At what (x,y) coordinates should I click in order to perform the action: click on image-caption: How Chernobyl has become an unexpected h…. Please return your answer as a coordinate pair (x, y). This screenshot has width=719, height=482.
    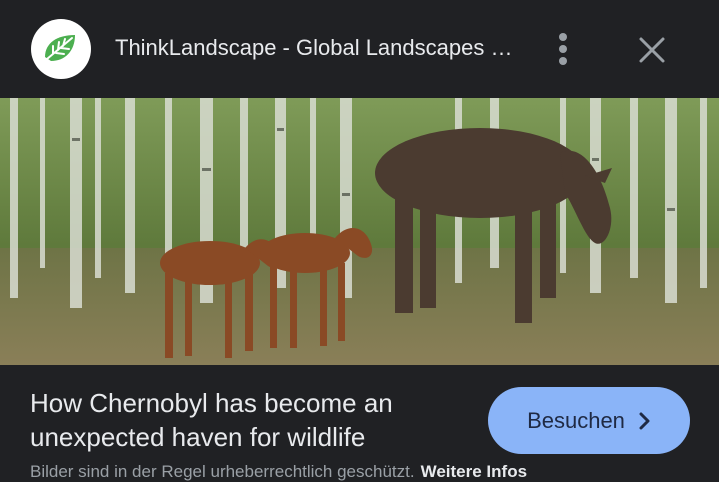
    Looking at the image, I should click on (245, 420).